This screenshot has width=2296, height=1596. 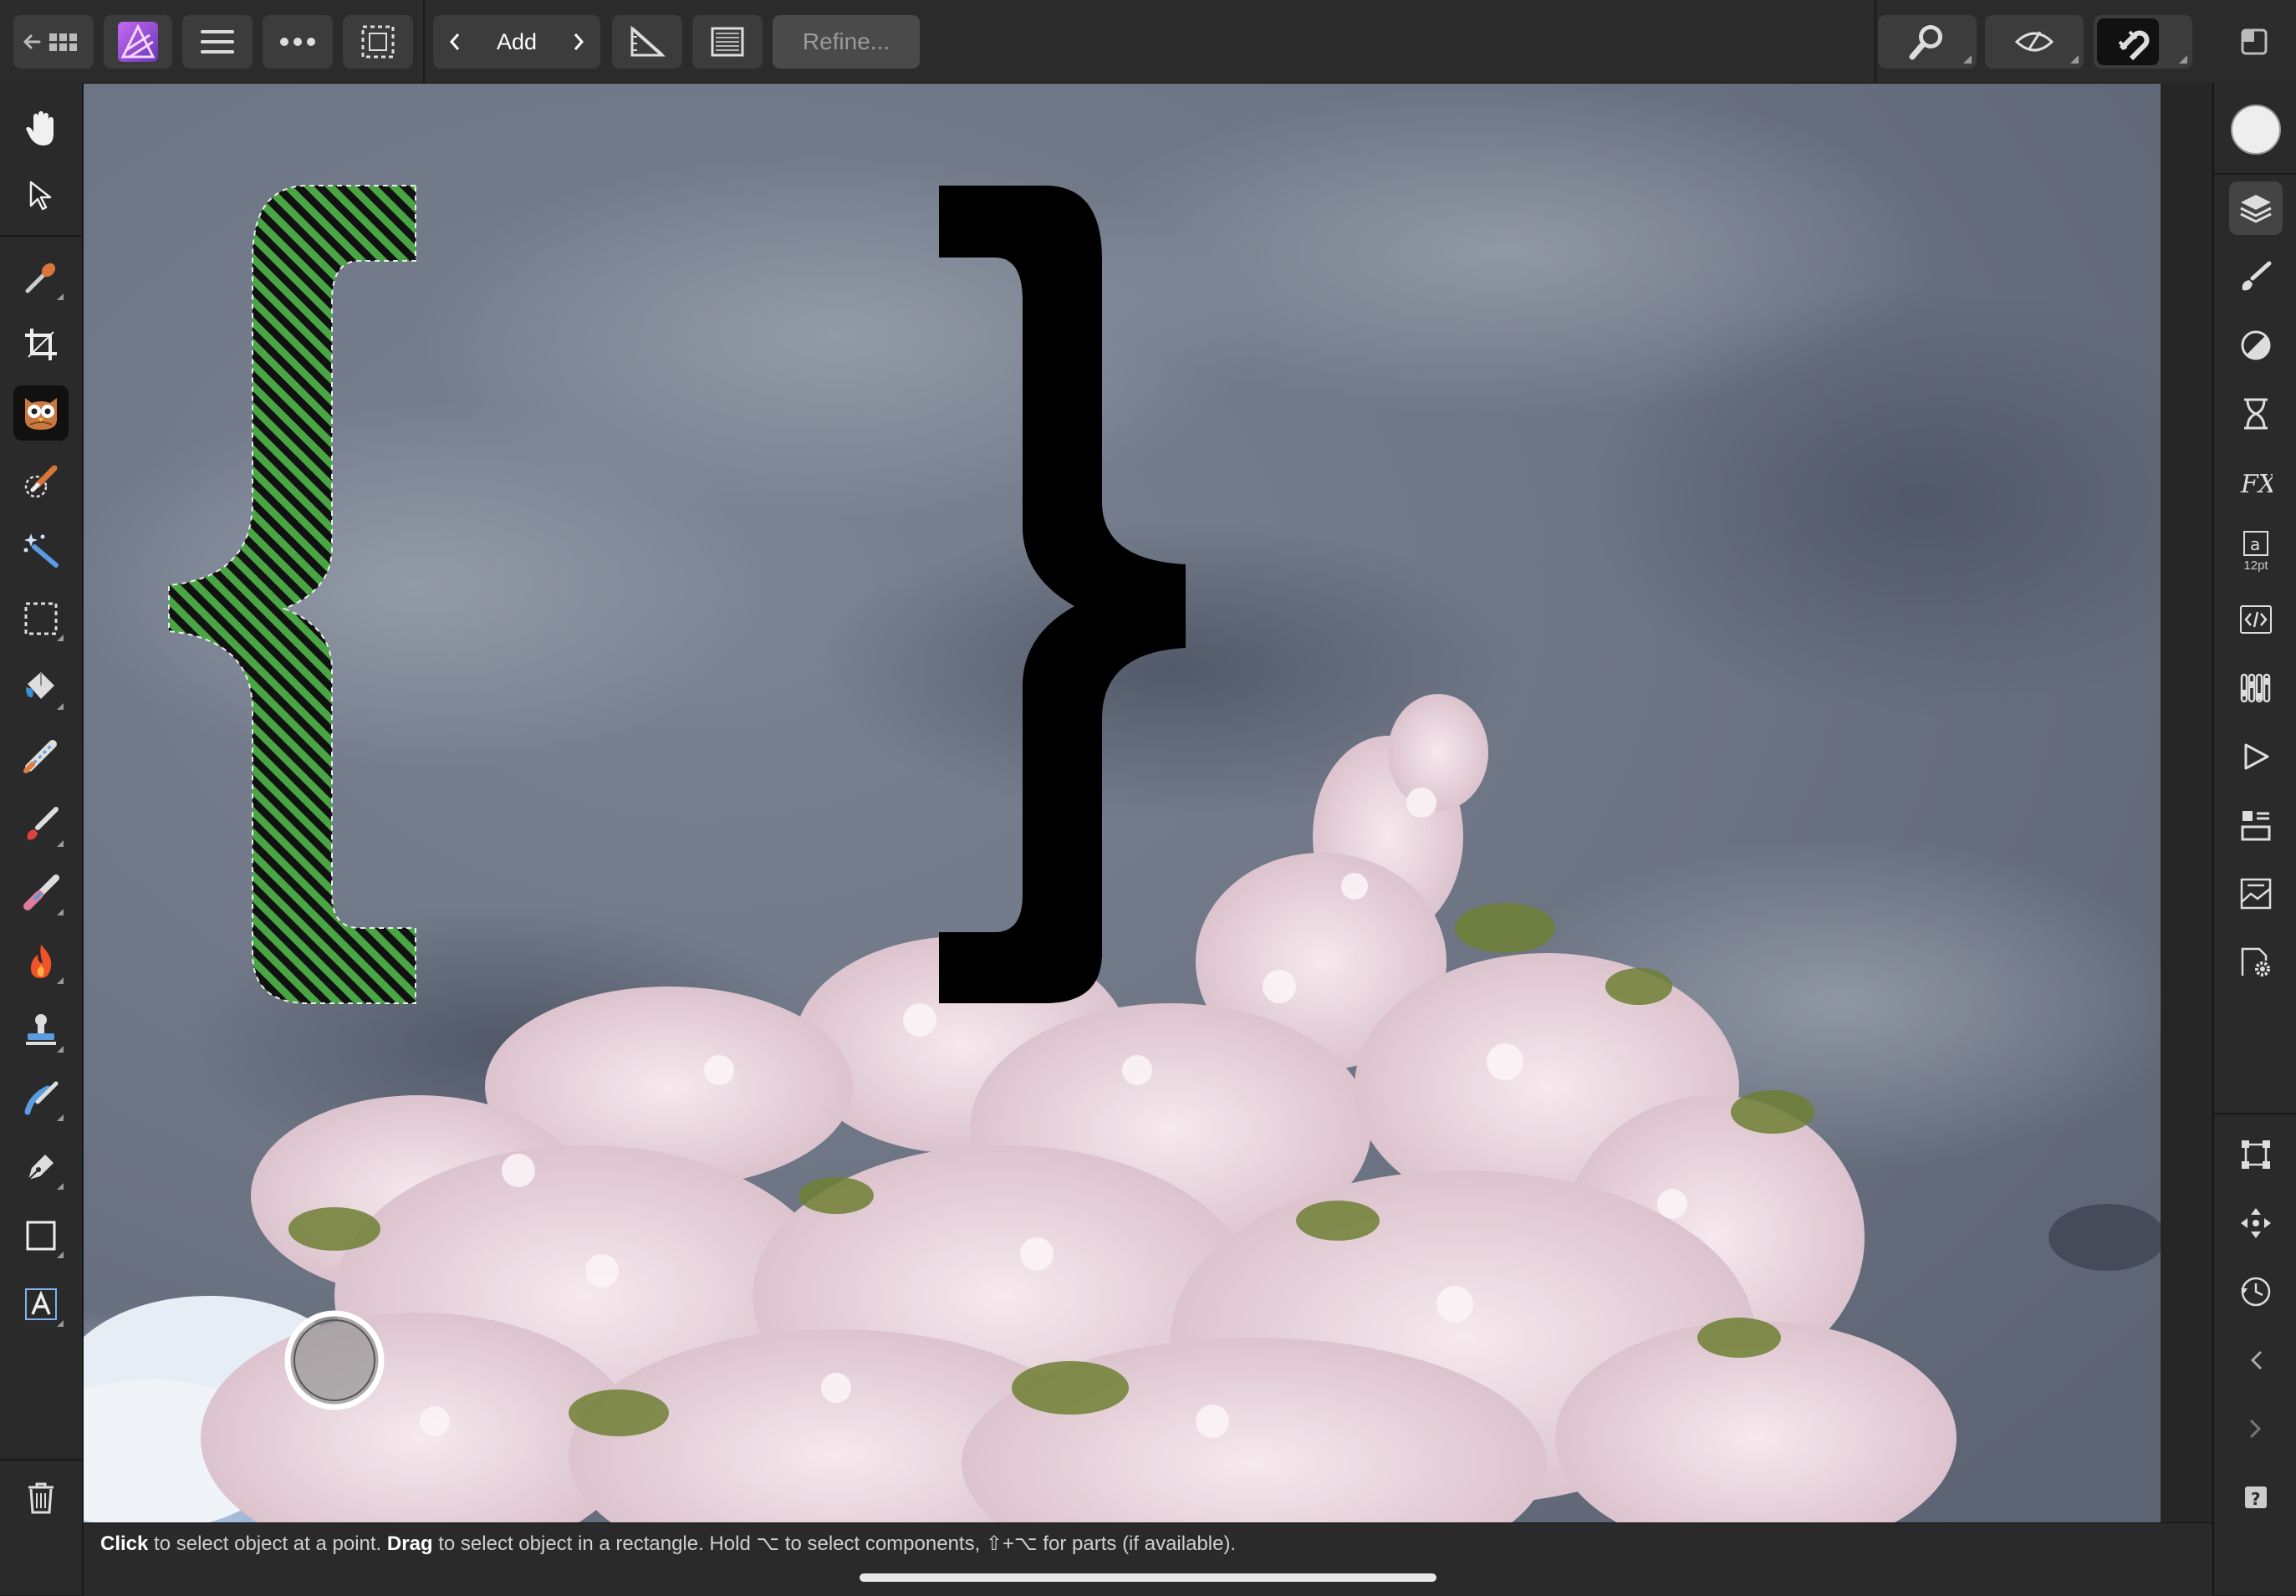 I want to click on navigator-studio-button, so click(x=2256, y=893).